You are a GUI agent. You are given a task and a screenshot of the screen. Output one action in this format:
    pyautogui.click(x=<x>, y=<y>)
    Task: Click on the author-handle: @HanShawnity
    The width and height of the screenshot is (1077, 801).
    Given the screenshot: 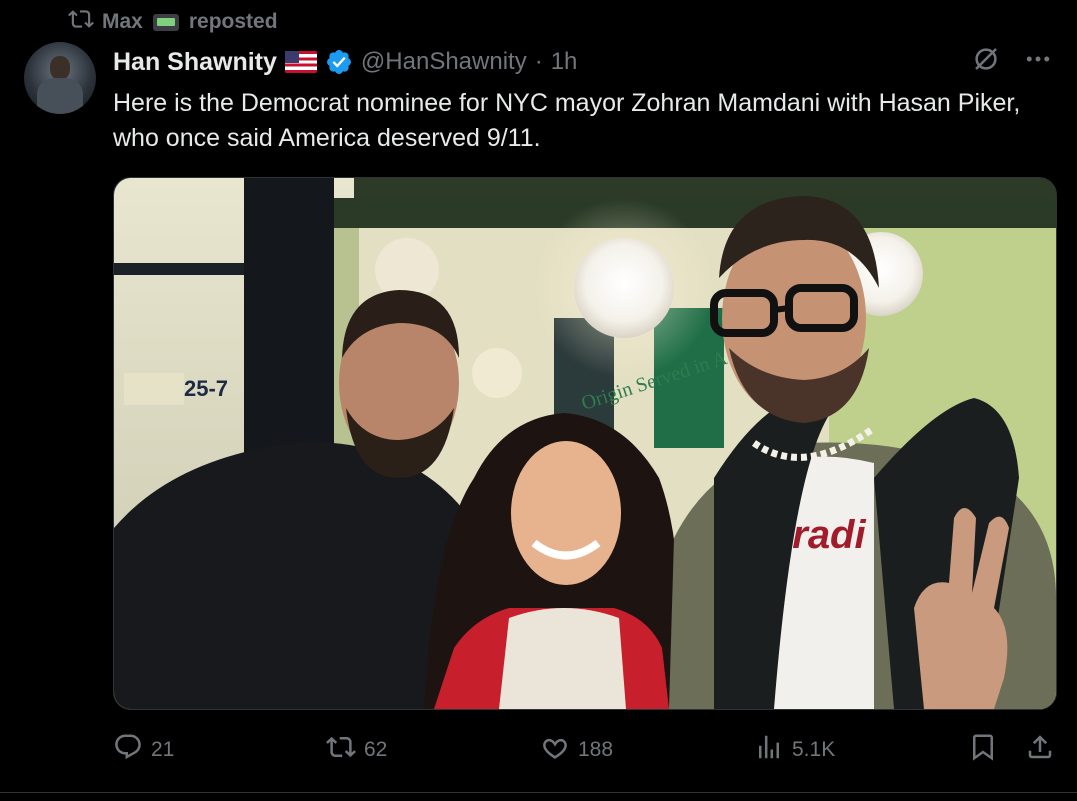 What is the action you would take?
    pyautogui.click(x=444, y=62)
    